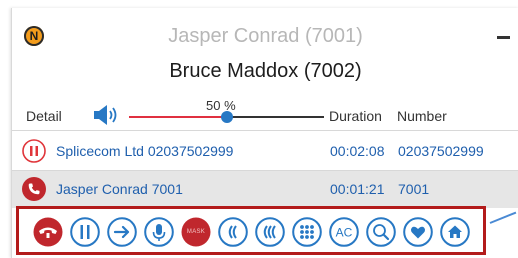 This screenshot has height=258, width=518. What do you see at coordinates (119, 189) in the screenshot?
I see `call-name: Jasper Conrad 7001` at bounding box center [119, 189].